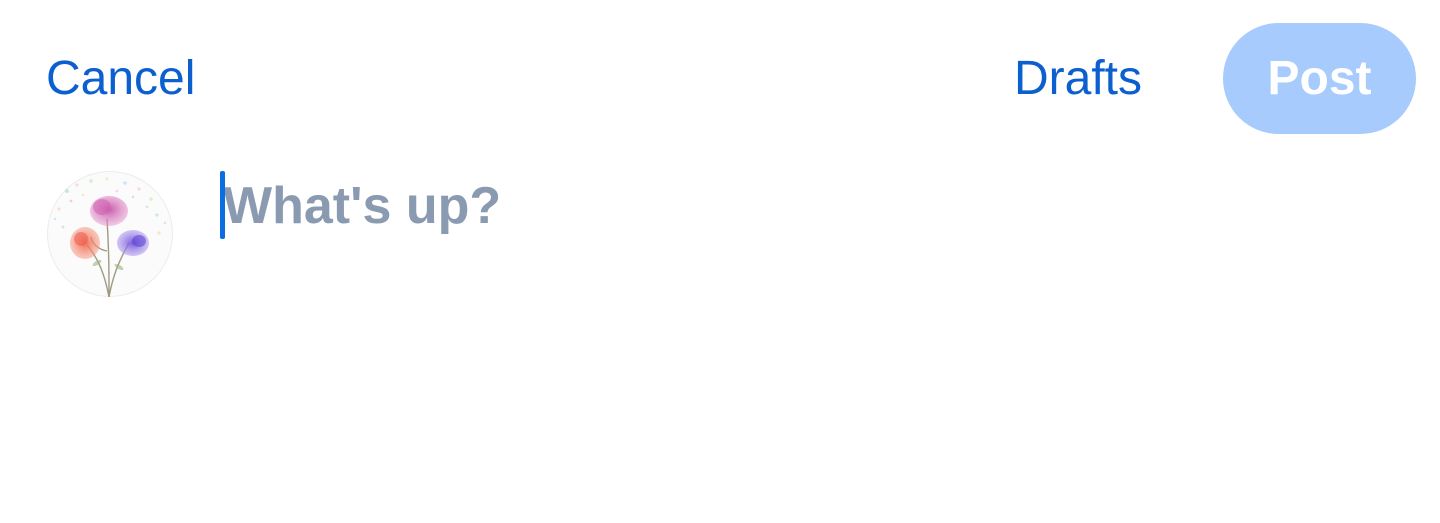 This screenshot has height=523, width=1440. Describe the element at coordinates (1078, 79) in the screenshot. I see `drafts-button: Drafts` at that location.